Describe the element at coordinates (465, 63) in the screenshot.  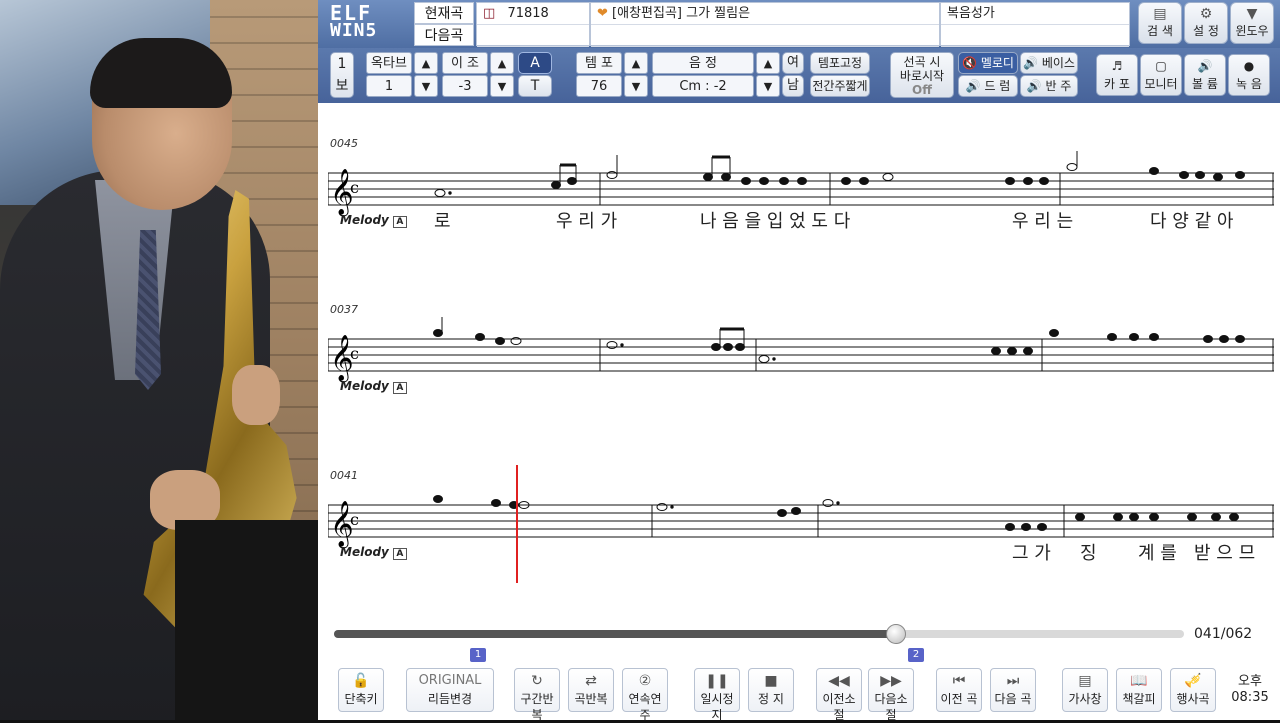
I see `transpose-label: 이 조` at that location.